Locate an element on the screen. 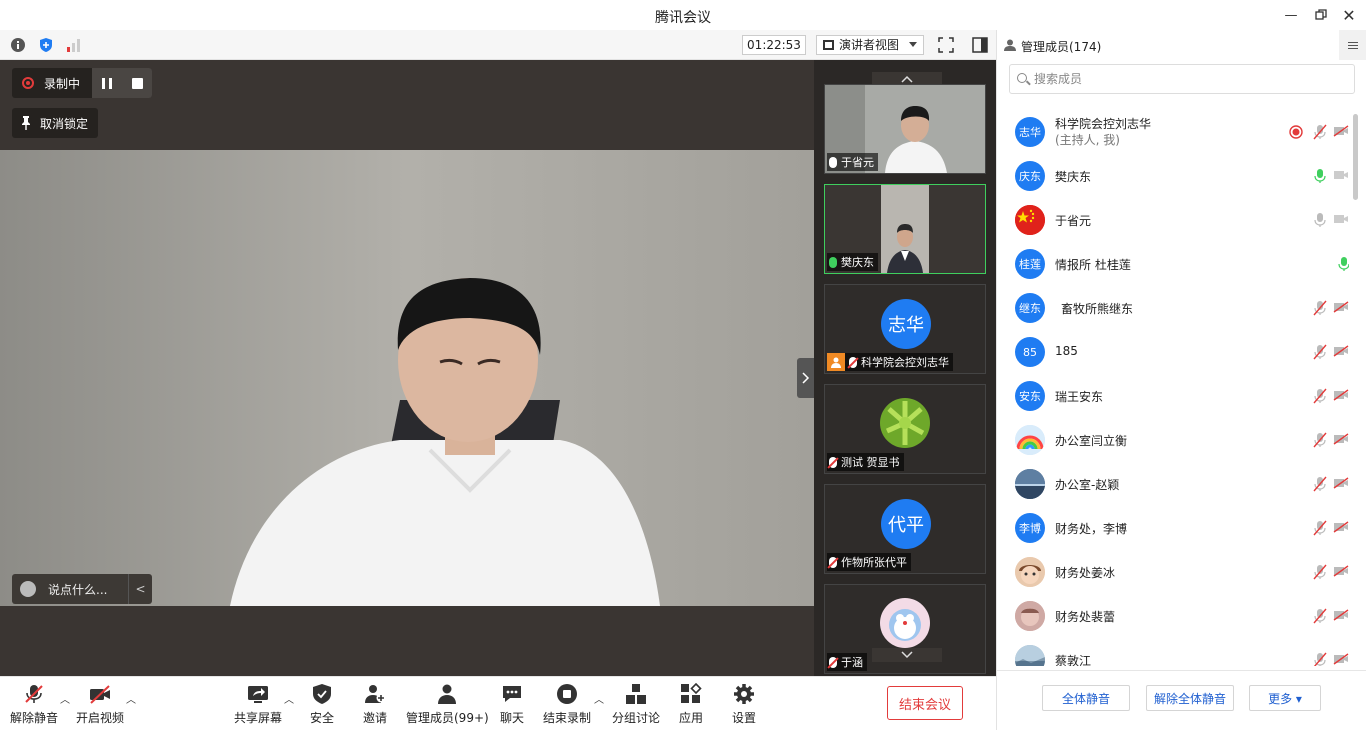 The image size is (1366, 730). emoji-icon is located at coordinates (28, 589).